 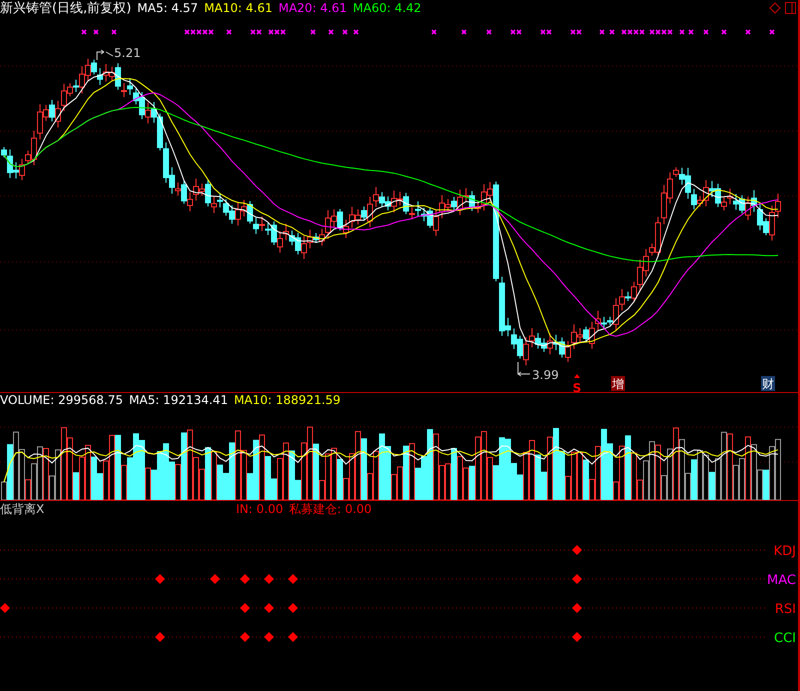 What do you see at coordinates (167, 8) in the screenshot?
I see `ma-reading: MA5: 4.57` at bounding box center [167, 8].